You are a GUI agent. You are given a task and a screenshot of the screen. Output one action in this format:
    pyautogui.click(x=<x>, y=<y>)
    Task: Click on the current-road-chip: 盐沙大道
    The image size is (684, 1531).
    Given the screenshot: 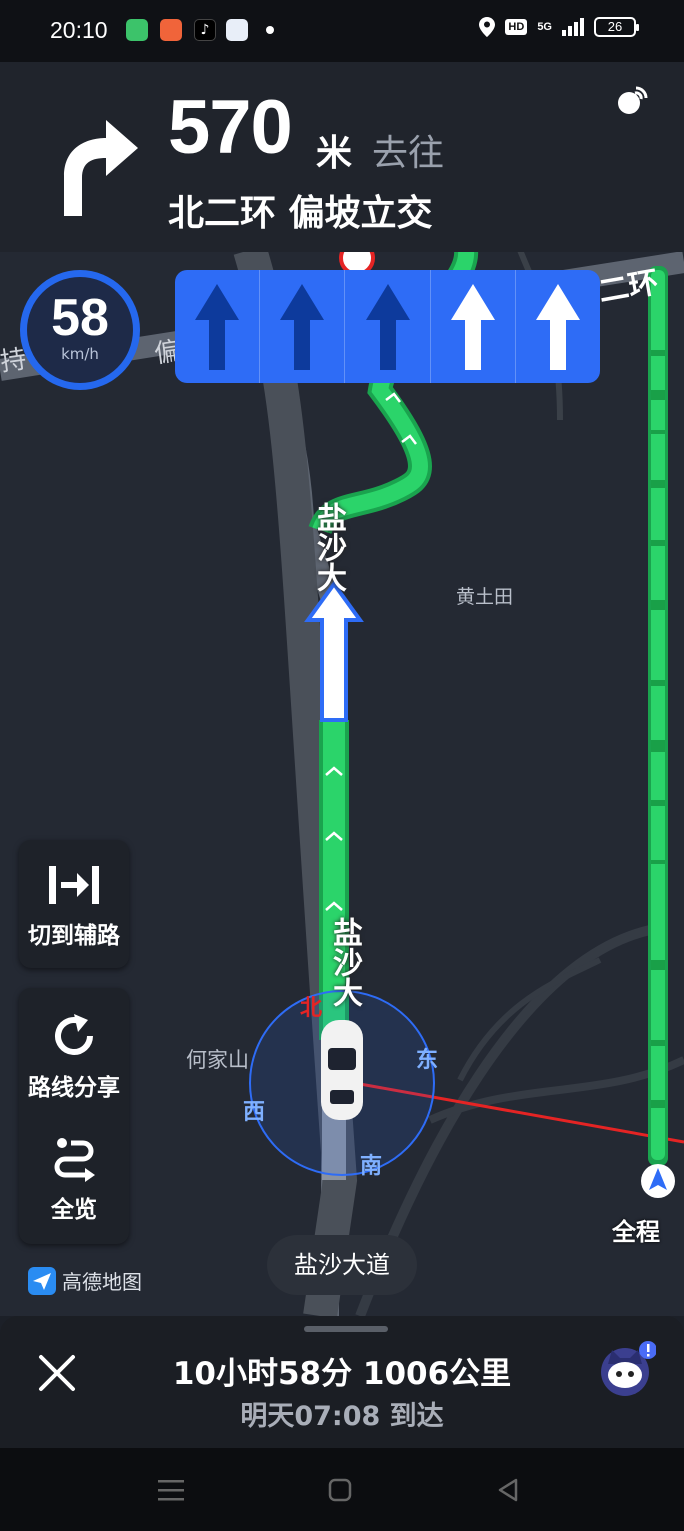 What is the action you would take?
    pyautogui.click(x=342, y=1265)
    